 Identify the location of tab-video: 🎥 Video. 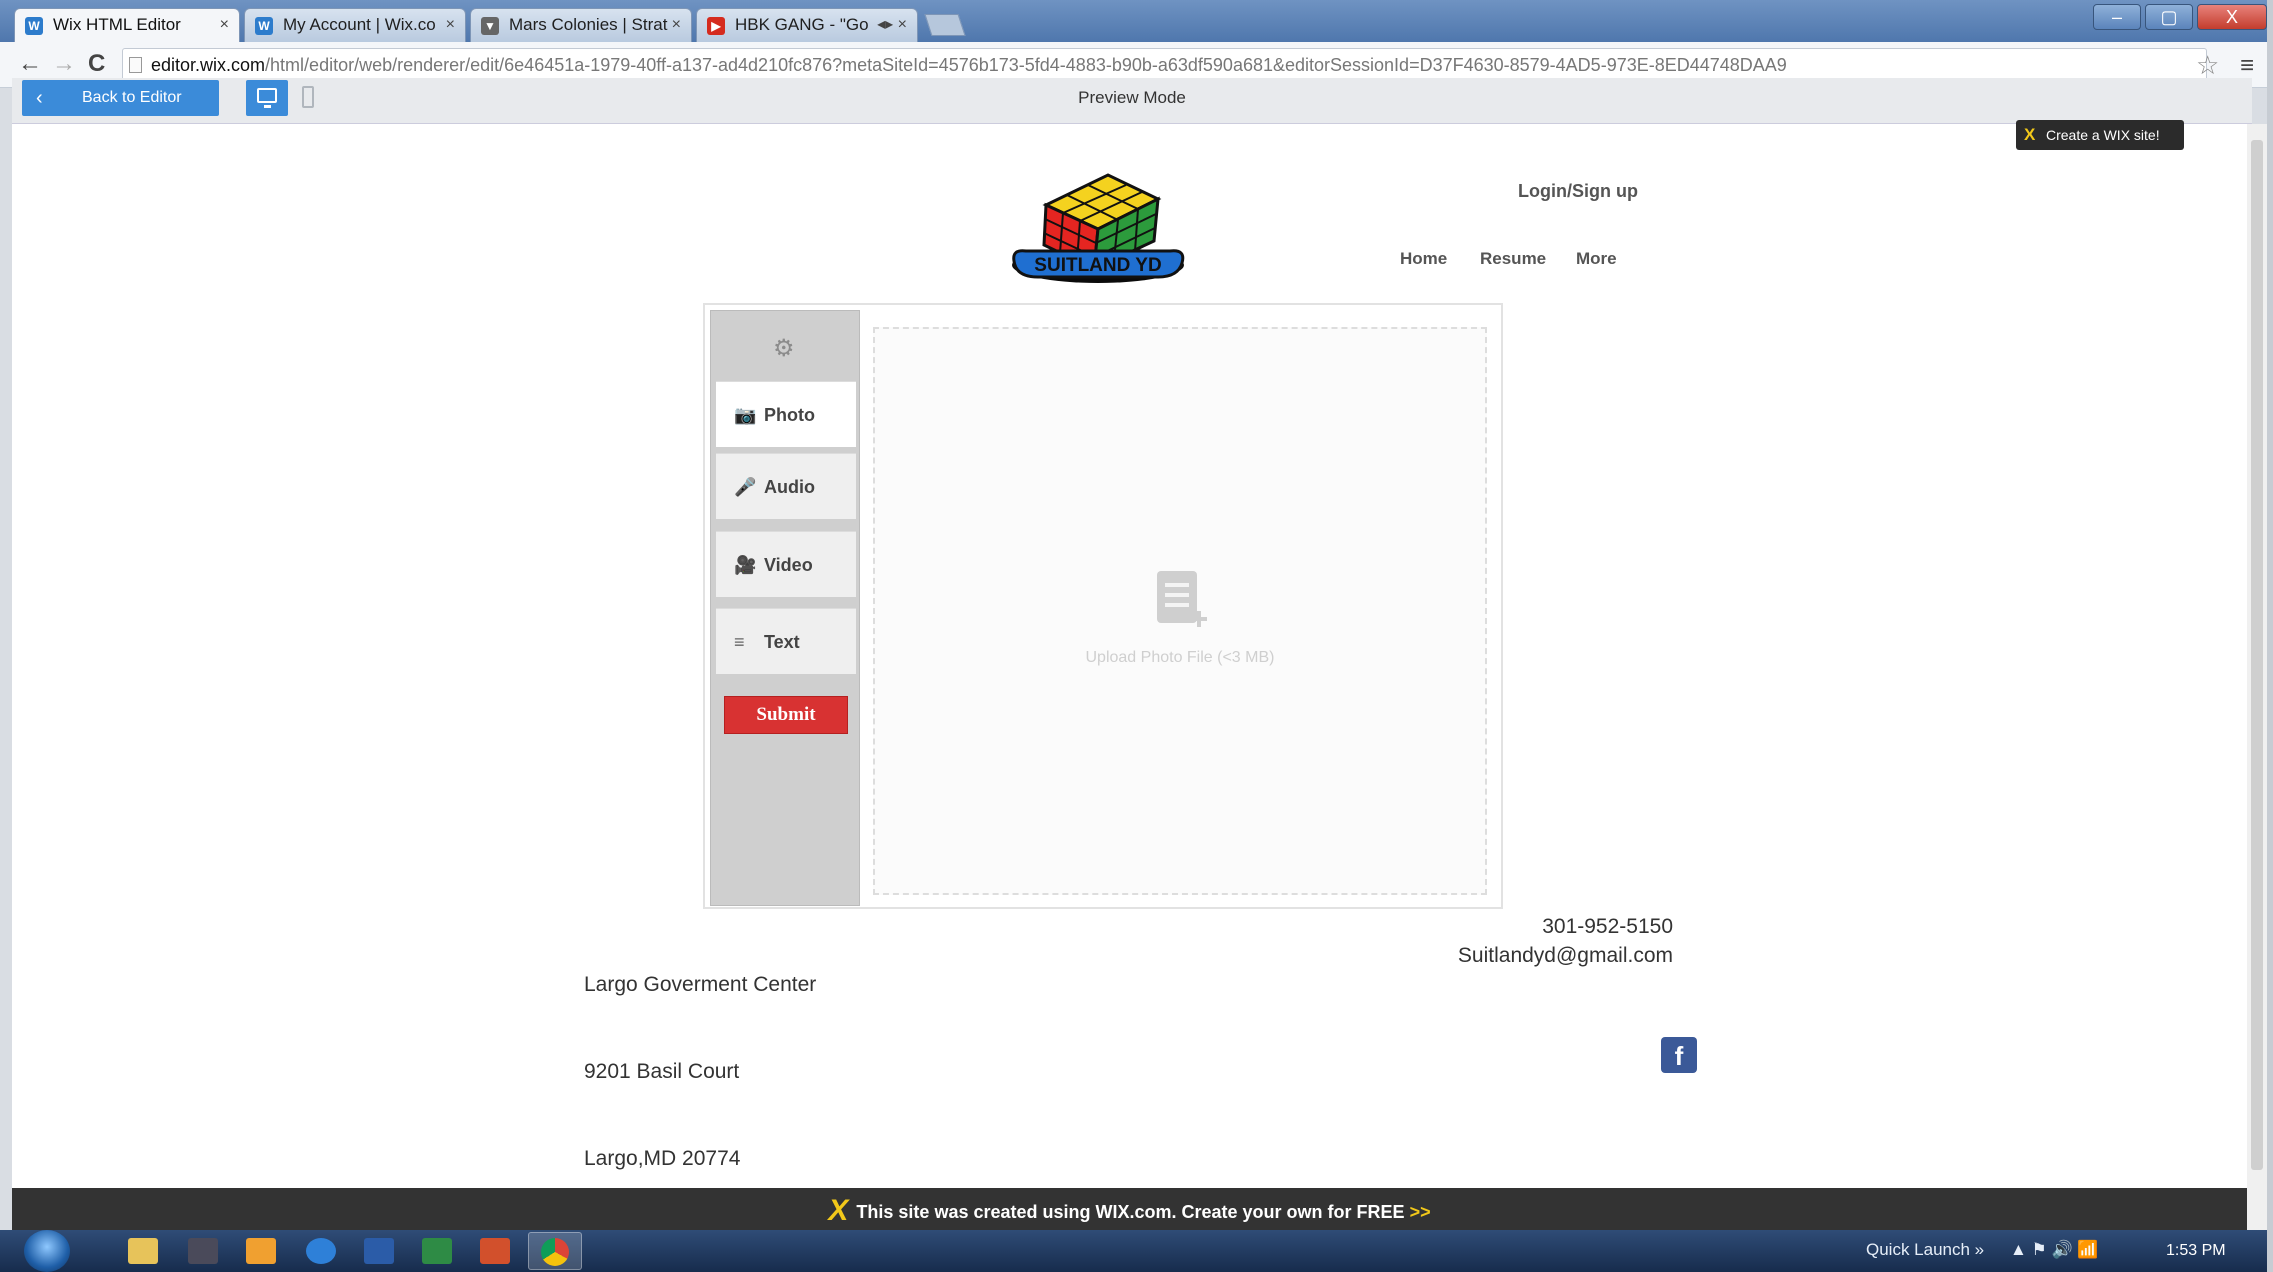
(786, 564).